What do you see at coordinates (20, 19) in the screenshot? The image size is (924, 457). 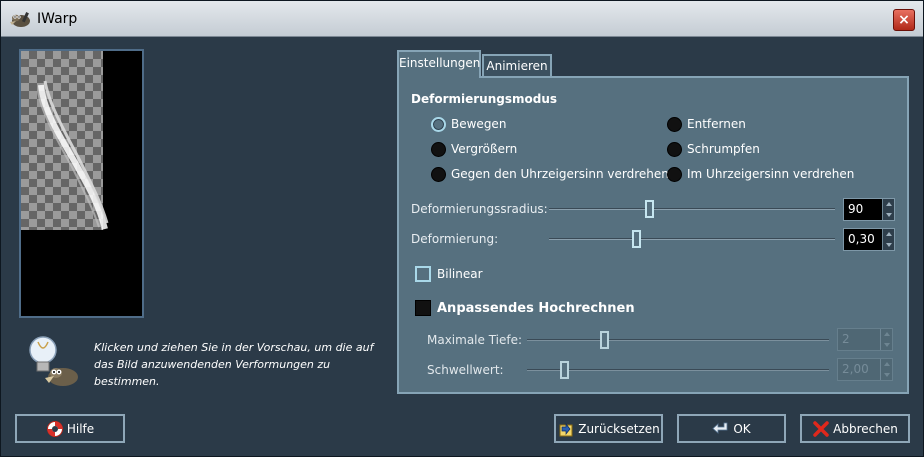 I see `gimp-icon` at bounding box center [20, 19].